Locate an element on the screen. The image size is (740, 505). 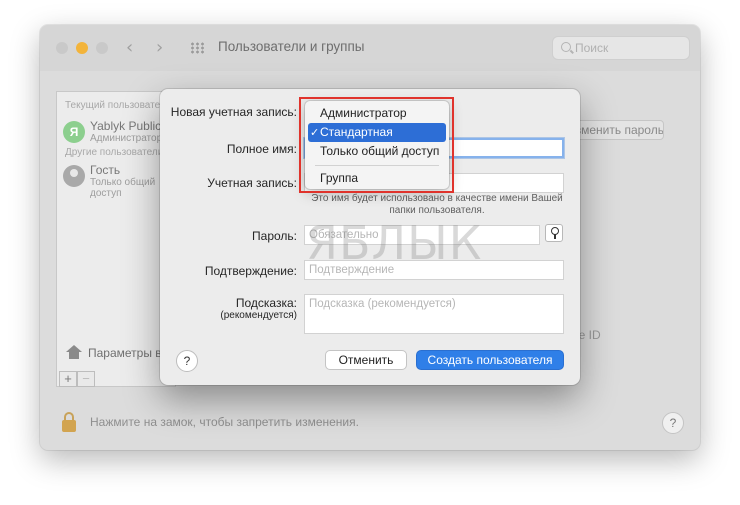
remove-user-button: − is located at coordinates (86, 379).